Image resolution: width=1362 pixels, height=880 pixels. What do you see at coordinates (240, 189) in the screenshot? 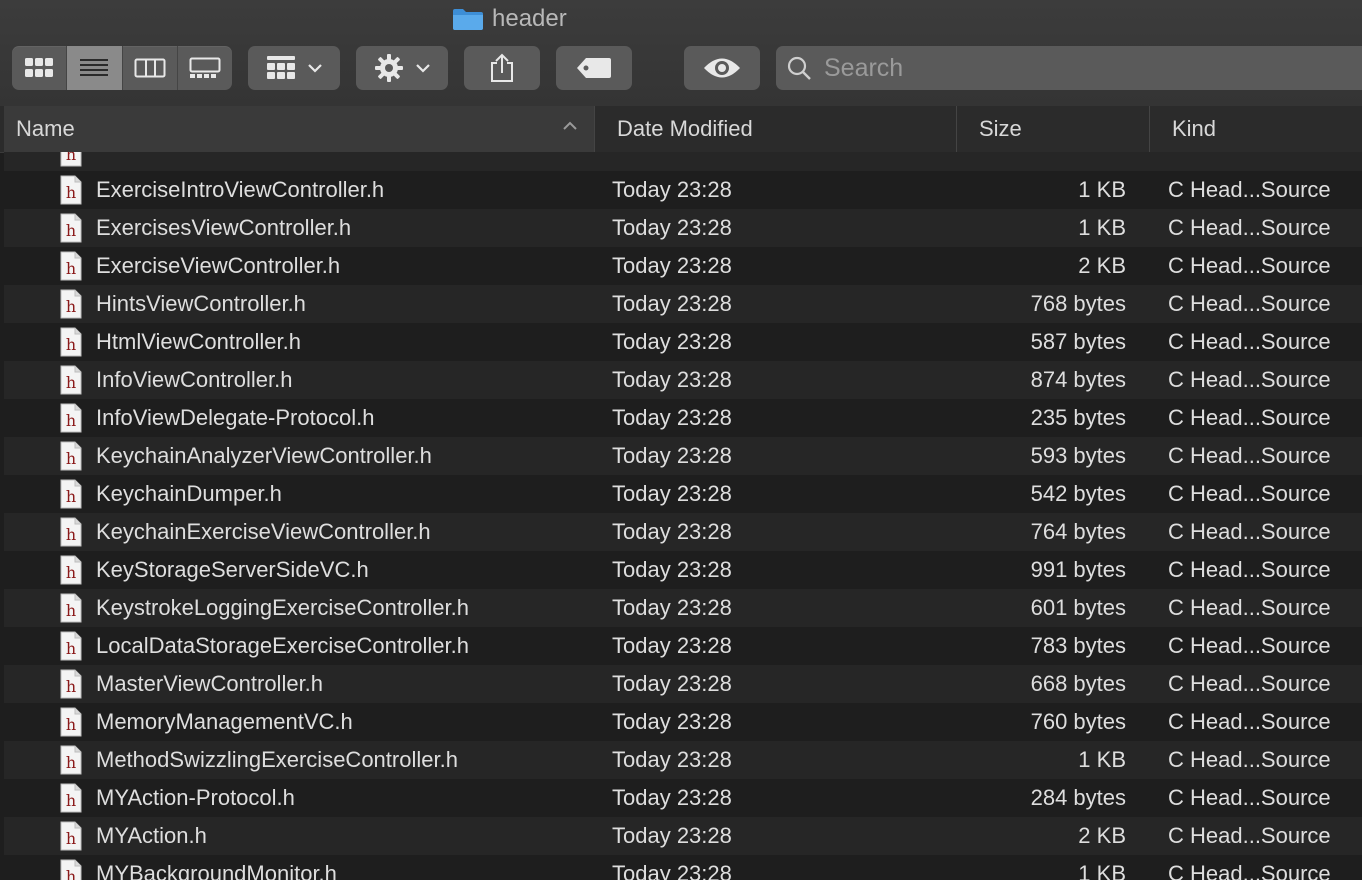
I see `file-name: ExerciseIntroViewController.h` at bounding box center [240, 189].